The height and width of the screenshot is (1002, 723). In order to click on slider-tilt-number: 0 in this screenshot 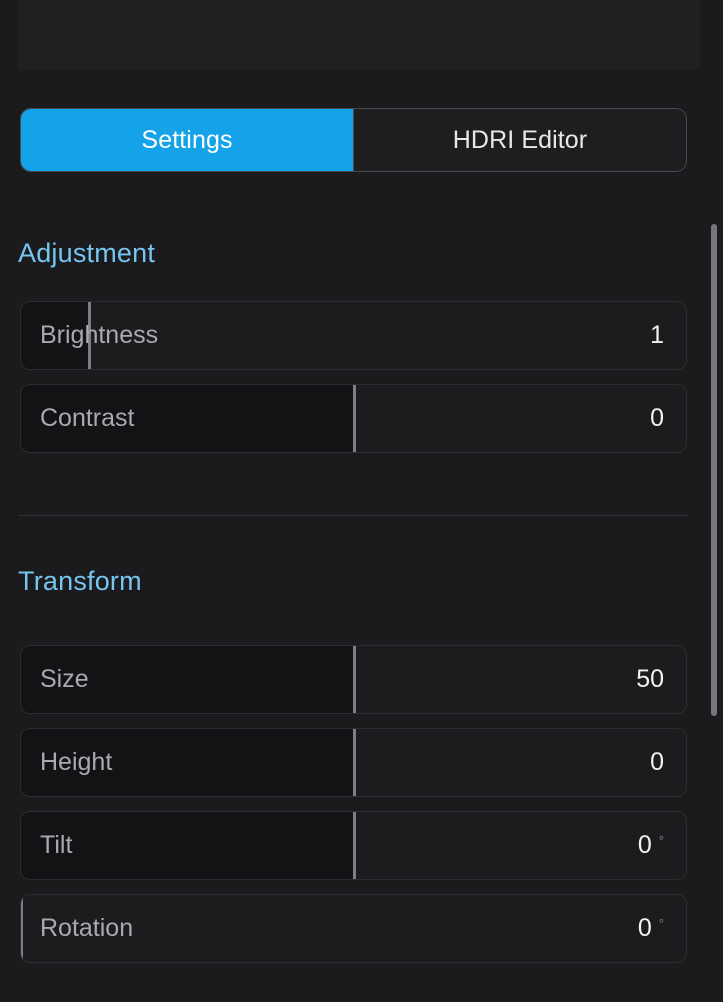, I will do `click(644, 845)`.